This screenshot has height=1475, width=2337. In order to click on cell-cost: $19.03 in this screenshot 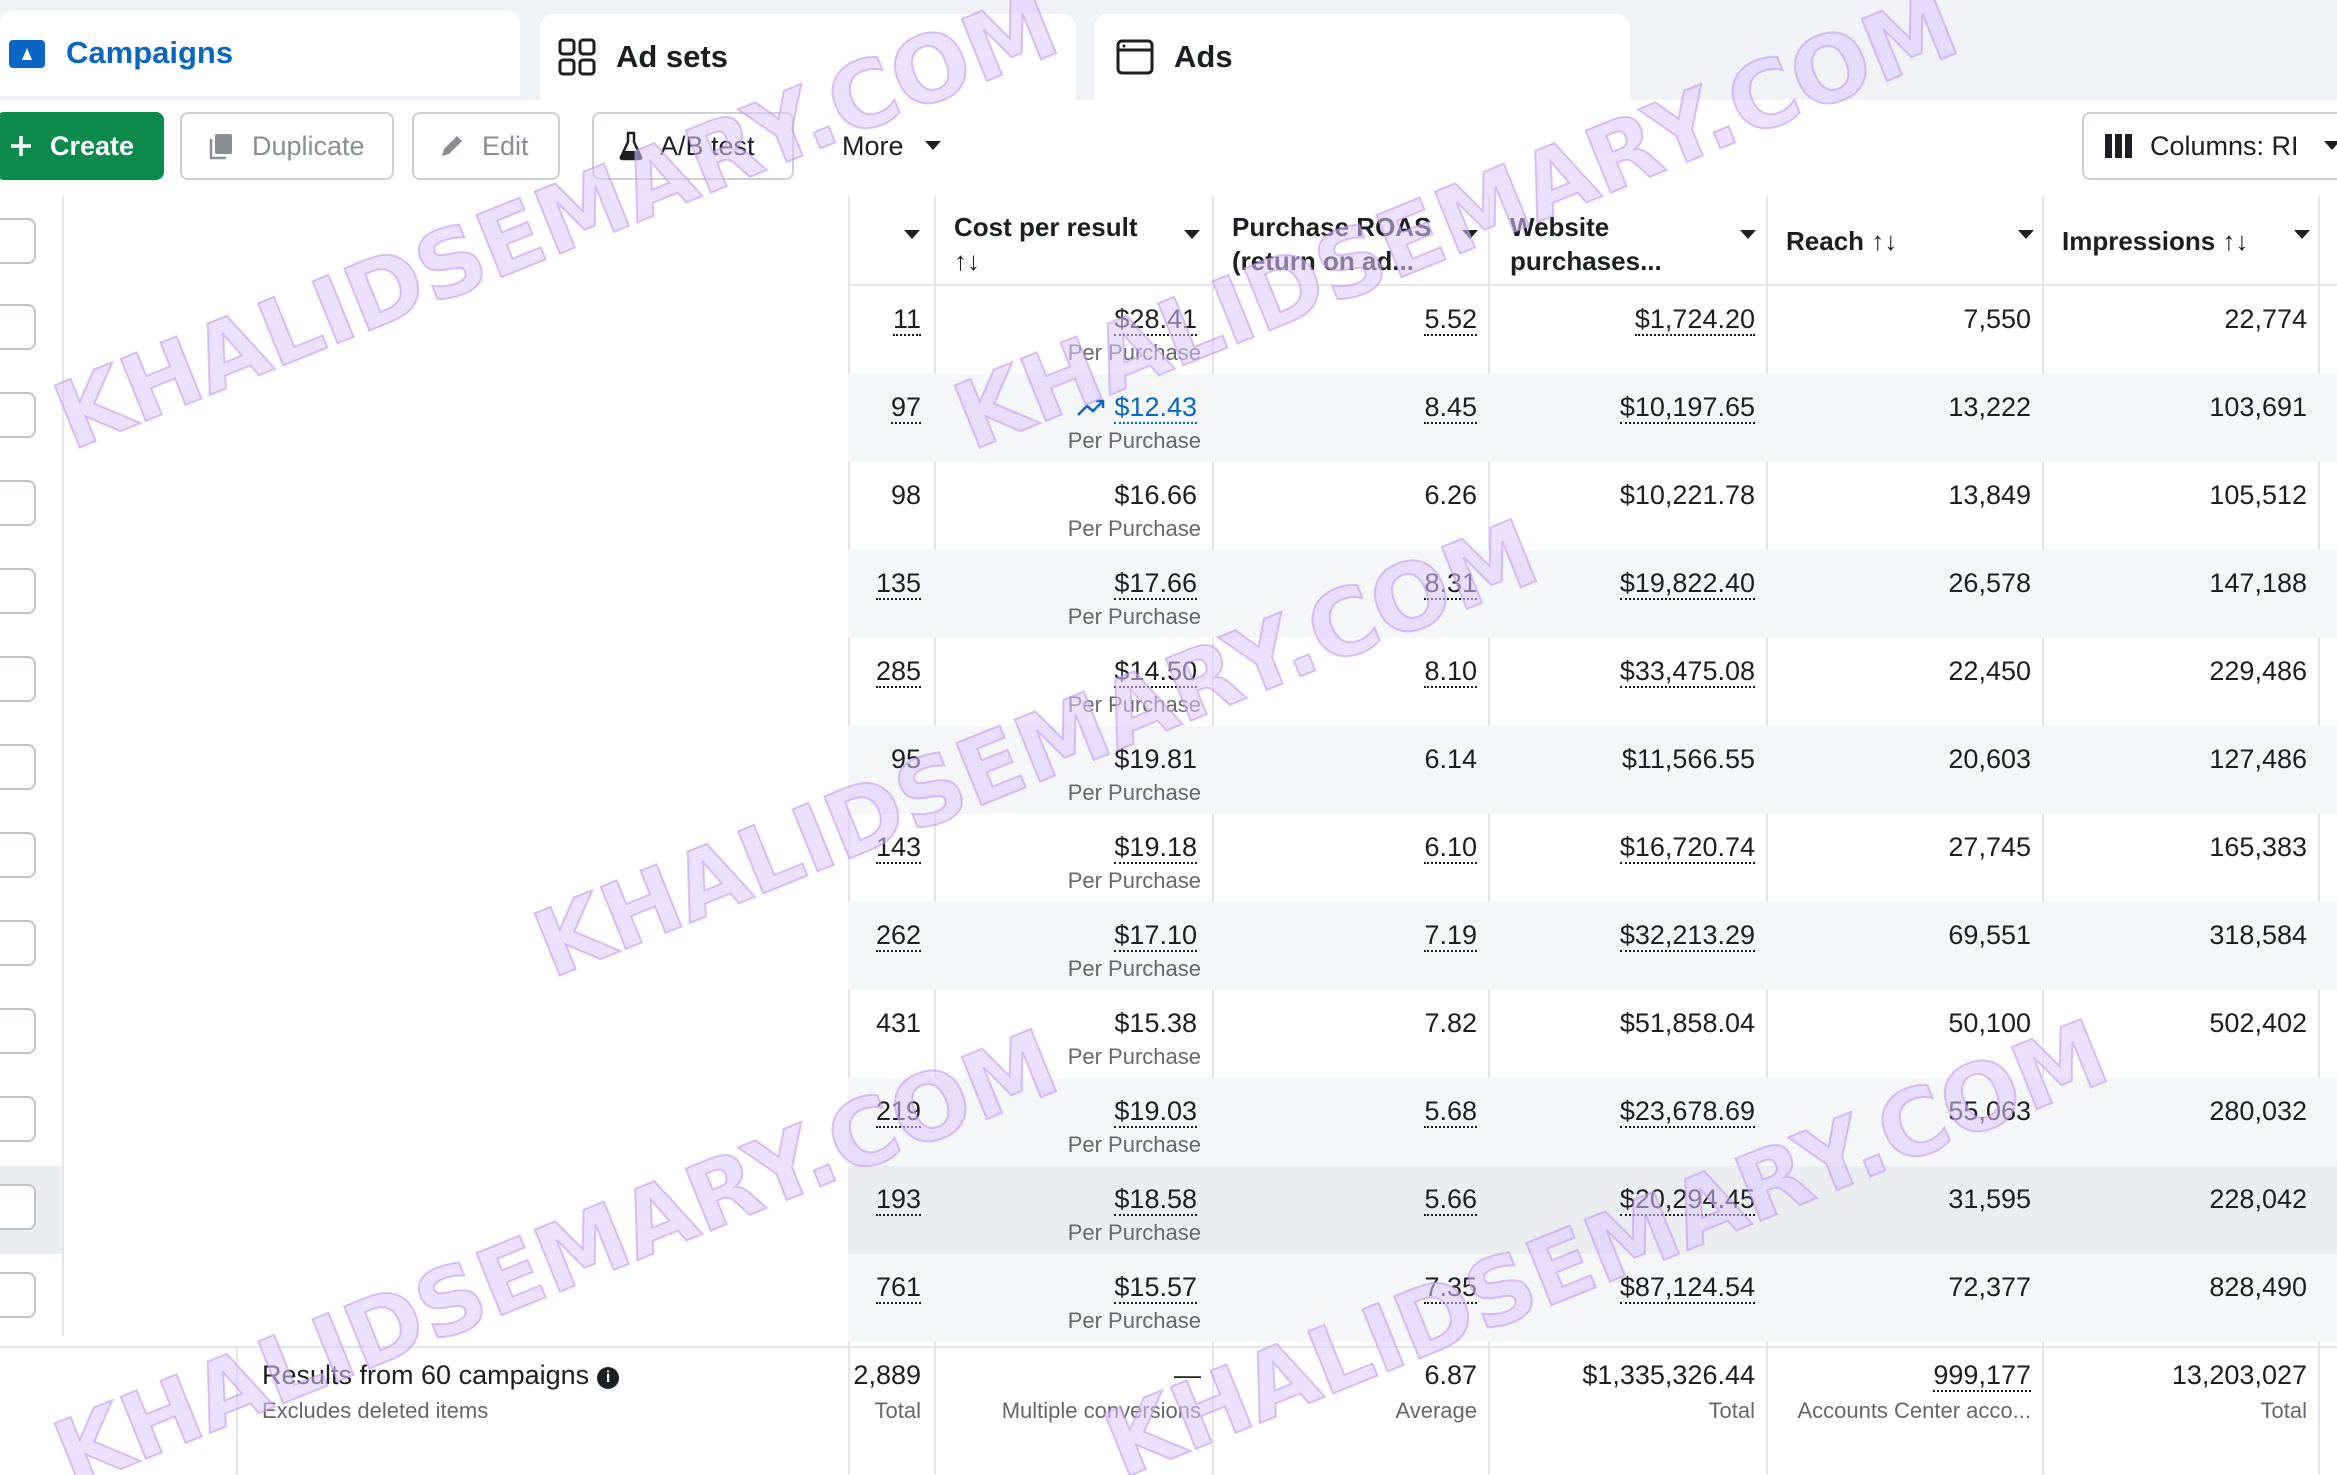, I will do `click(1155, 1112)`.